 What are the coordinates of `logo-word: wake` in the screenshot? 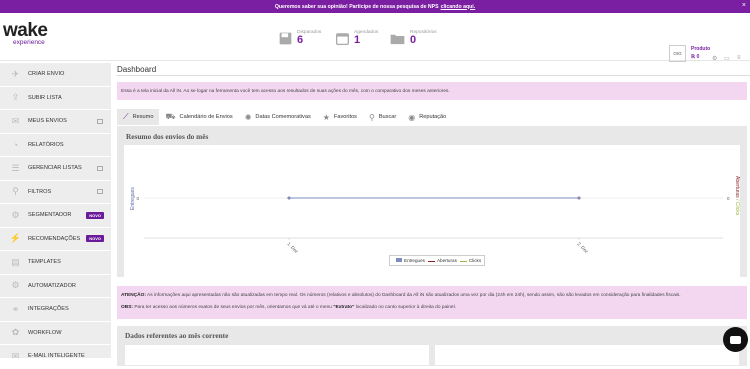 It's located at (25, 30).